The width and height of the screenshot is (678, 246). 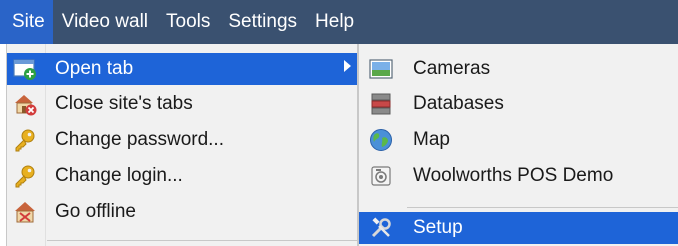 What do you see at coordinates (262, 22) in the screenshot?
I see `menu-settings: Settings` at bounding box center [262, 22].